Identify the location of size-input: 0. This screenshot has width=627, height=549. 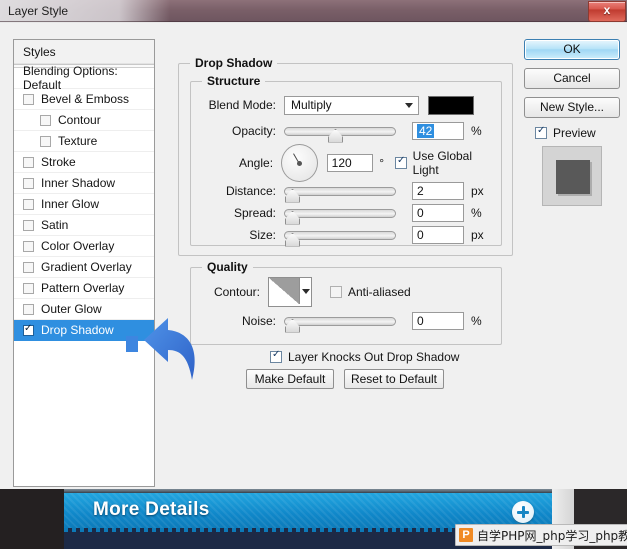
(438, 235).